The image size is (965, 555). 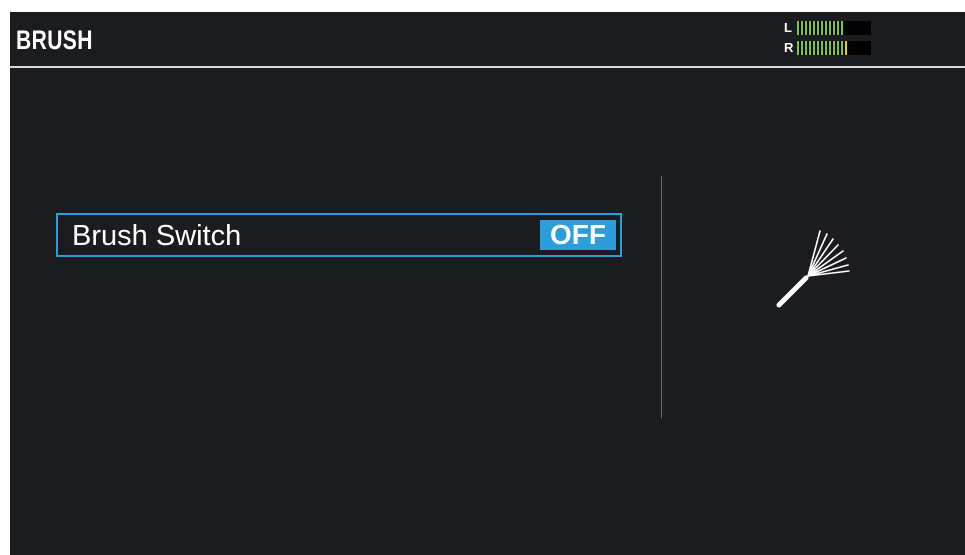 What do you see at coordinates (339, 235) in the screenshot?
I see `brush-switch-parameter: Brush Switch OFF` at bounding box center [339, 235].